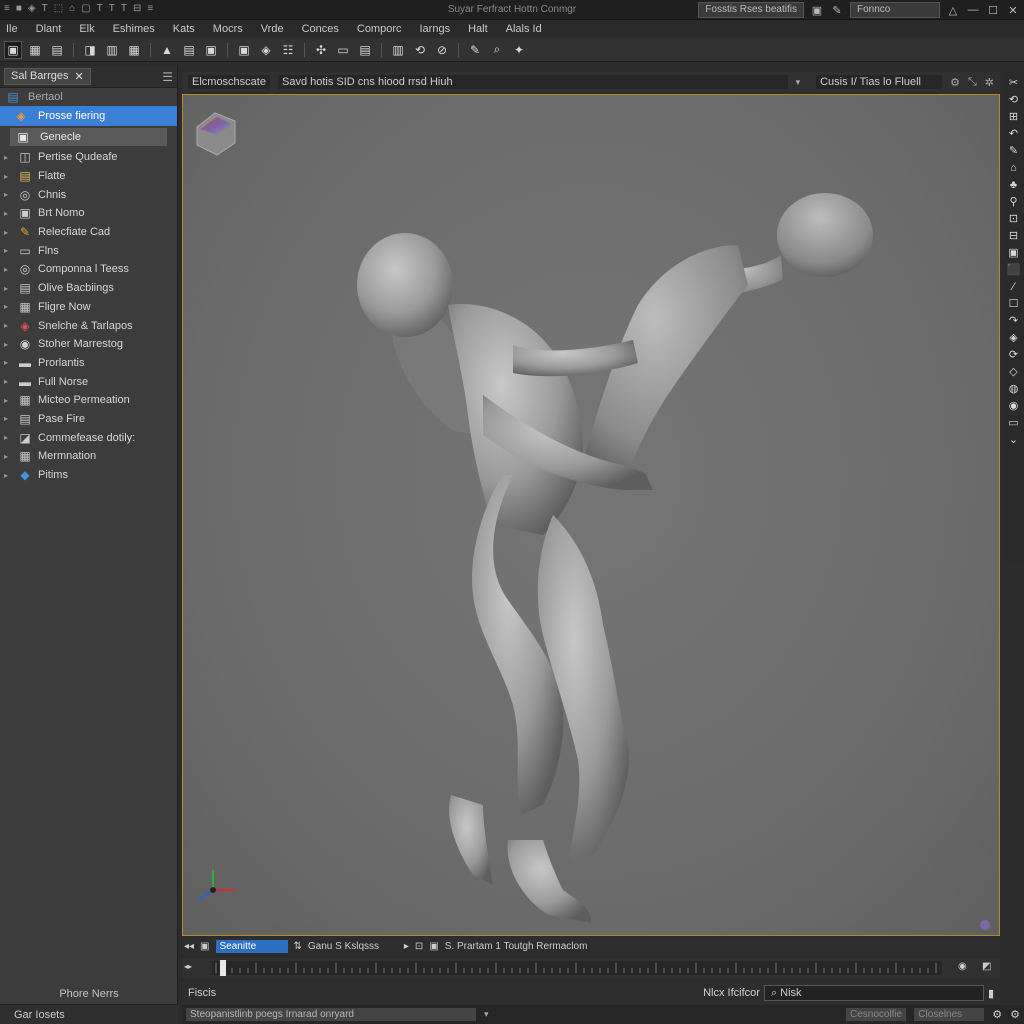 This screenshot has height=1024, width=1024. What do you see at coordinates (134, 29) in the screenshot?
I see `menu-item: Eshimes` at bounding box center [134, 29].